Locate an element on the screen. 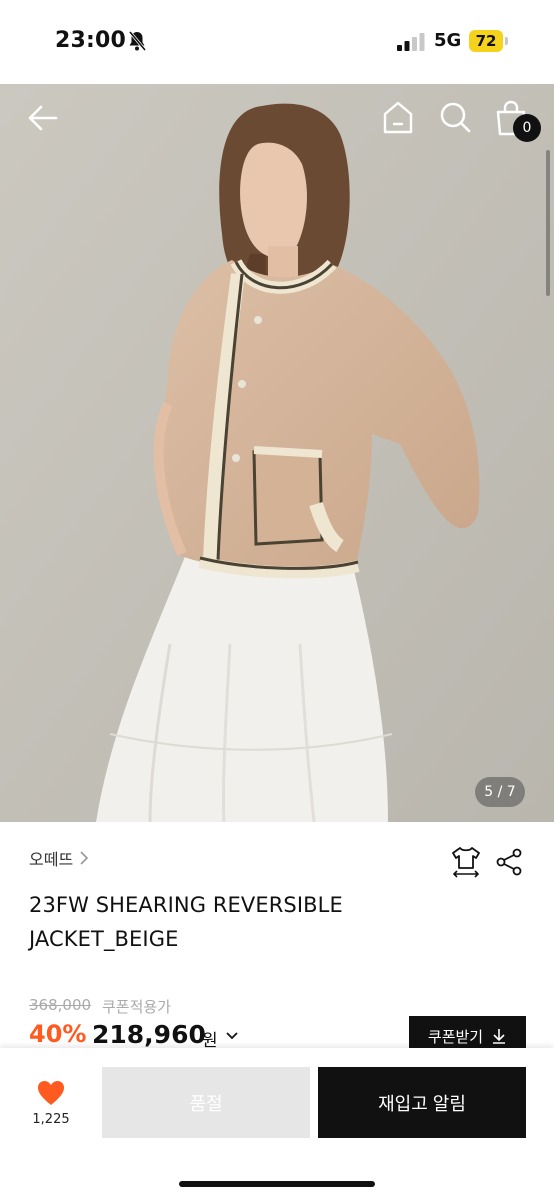  home-icon is located at coordinates (398, 118).